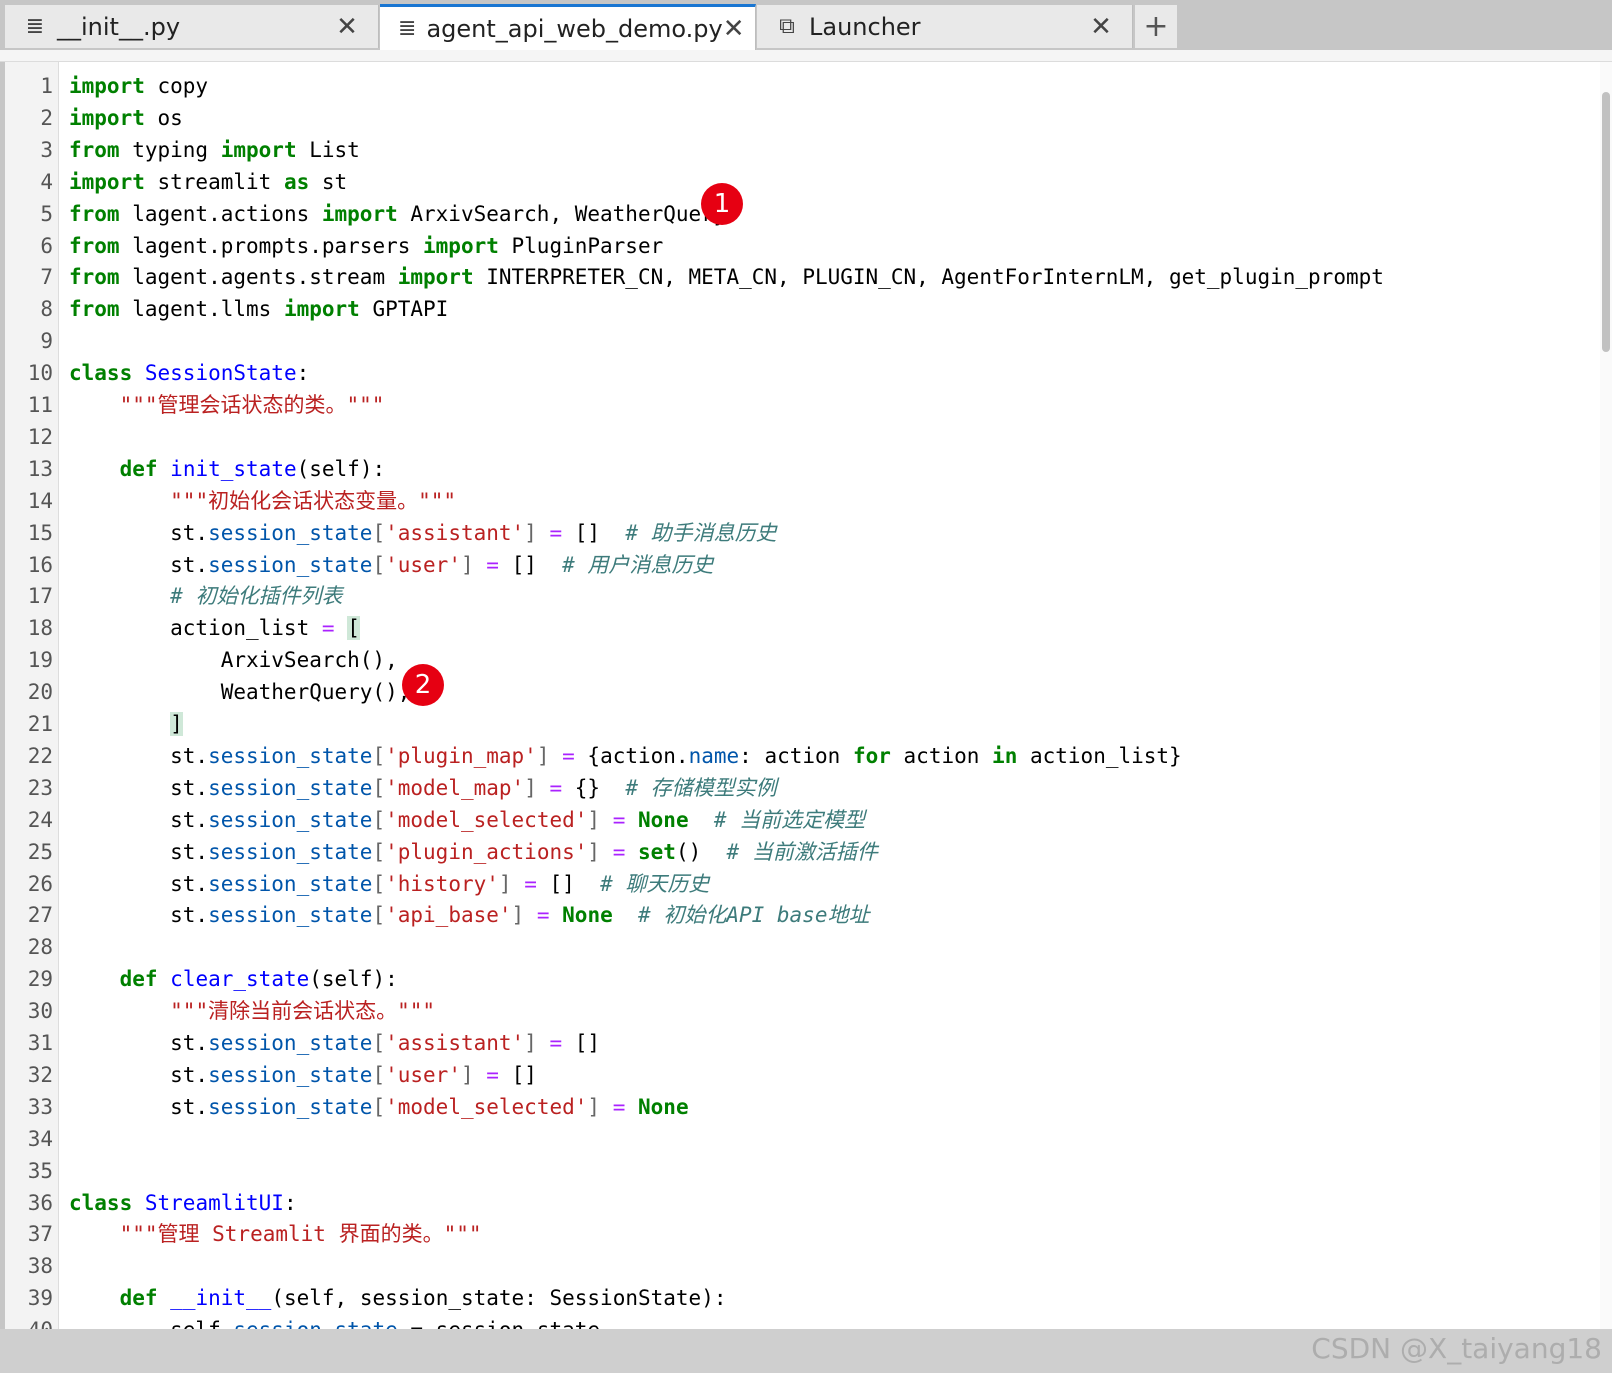 Image resolution: width=1612 pixels, height=1373 pixels. Describe the element at coordinates (334, 1043) in the screenshot. I see `code-line: st.session_state['assistant'] = []` at that location.